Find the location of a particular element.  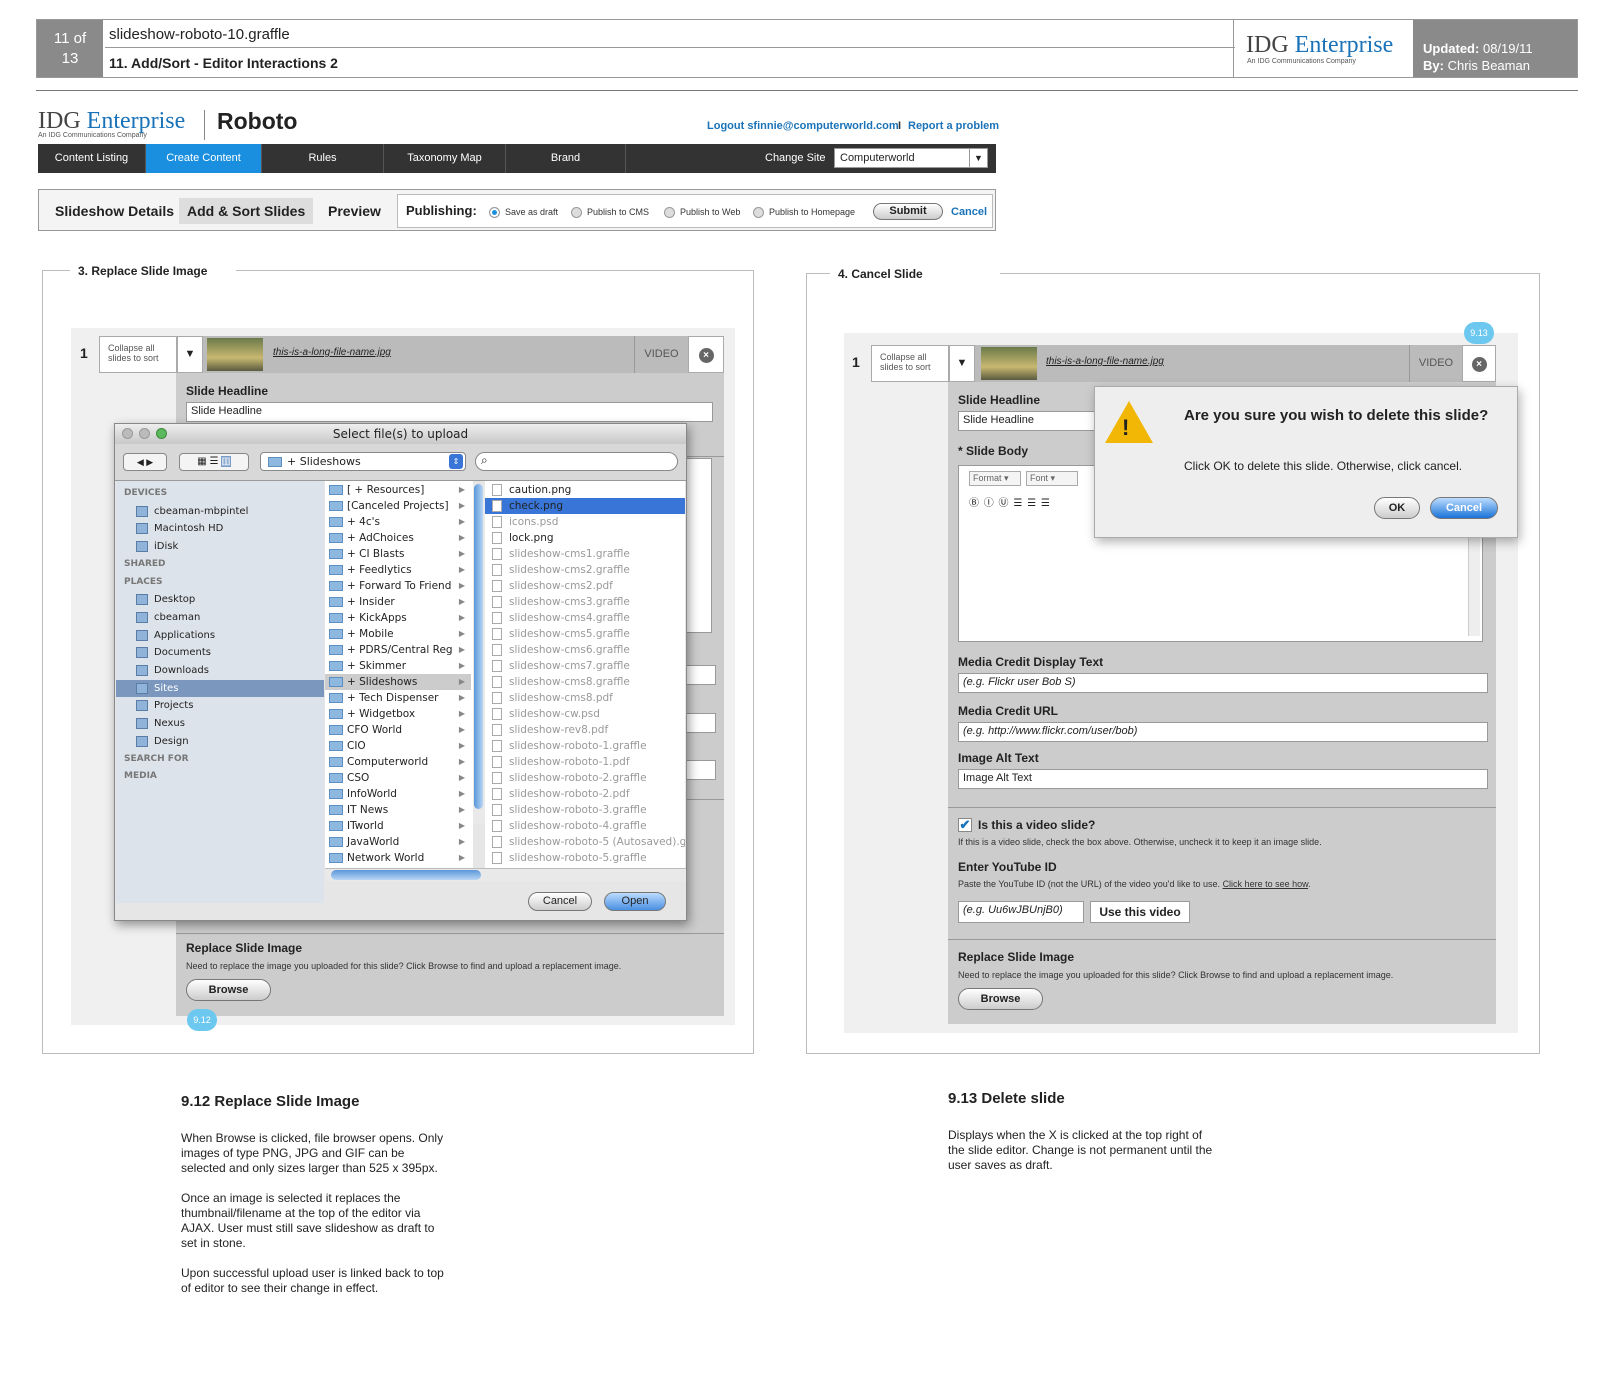

sidebar-item: Projects is located at coordinates (220, 705).